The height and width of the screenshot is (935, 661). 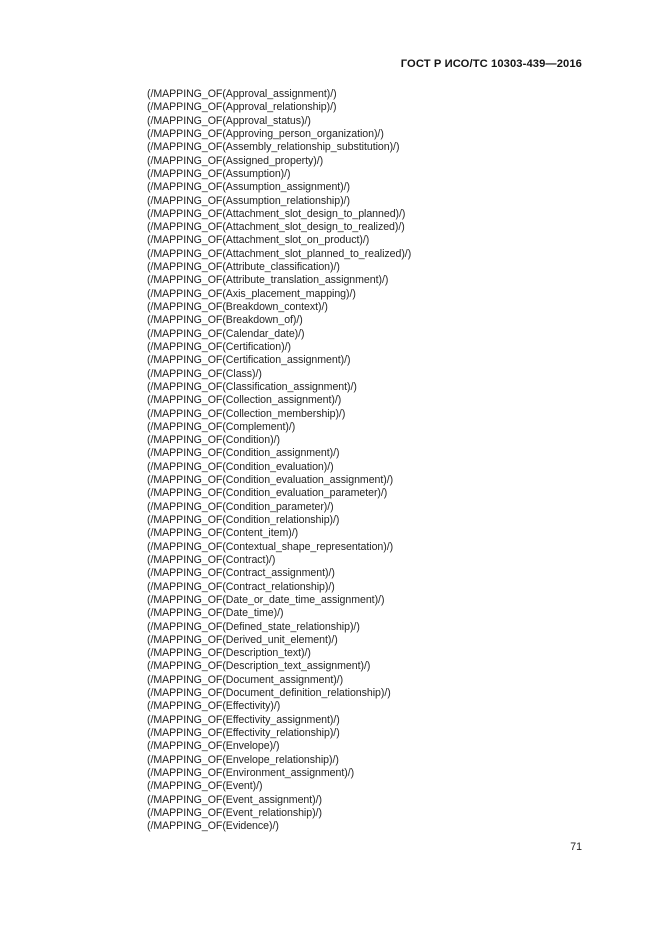 I want to click on mapping-line: (/MAPPING_OF(Calendar_date)/), so click(x=226, y=333).